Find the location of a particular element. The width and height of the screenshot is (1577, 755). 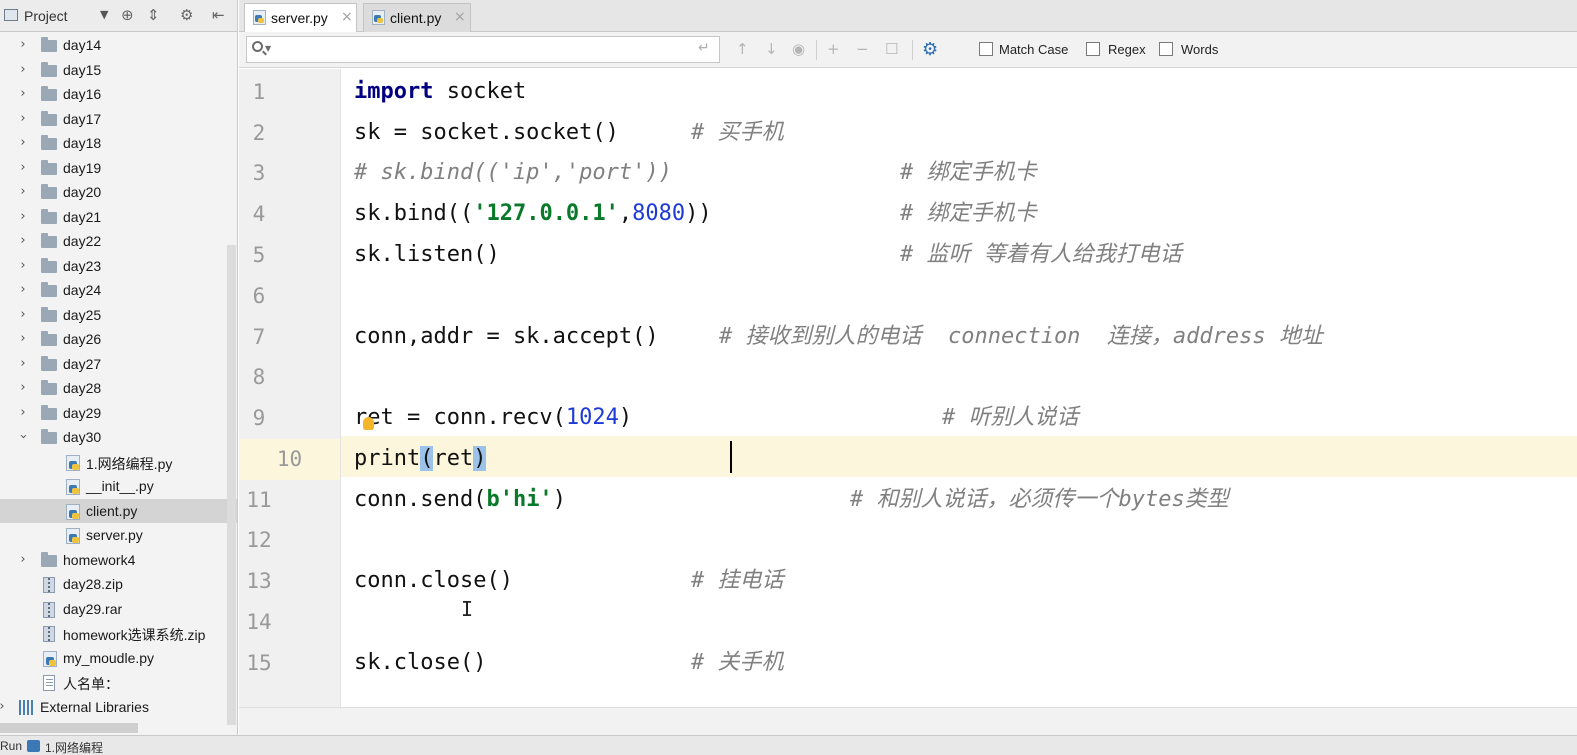

code-token: # sk.bind(('ip','port')) is located at coordinates (513, 172).